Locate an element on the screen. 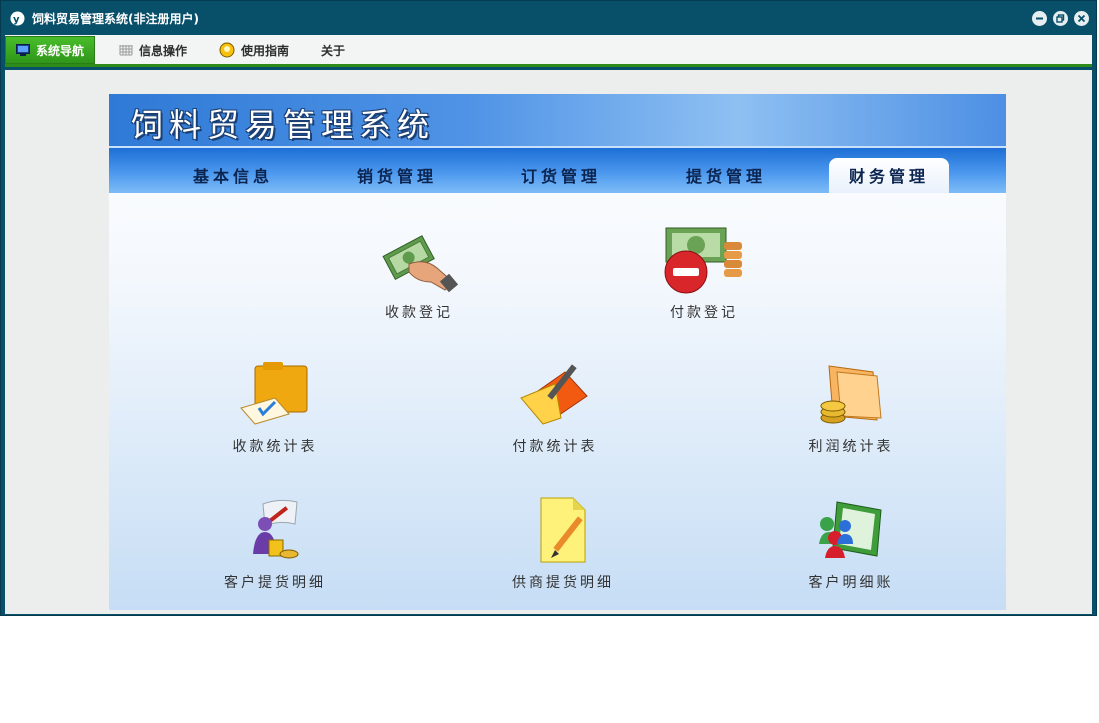 The image size is (1099, 723). folder-coins-icon is located at coordinates (851, 394).